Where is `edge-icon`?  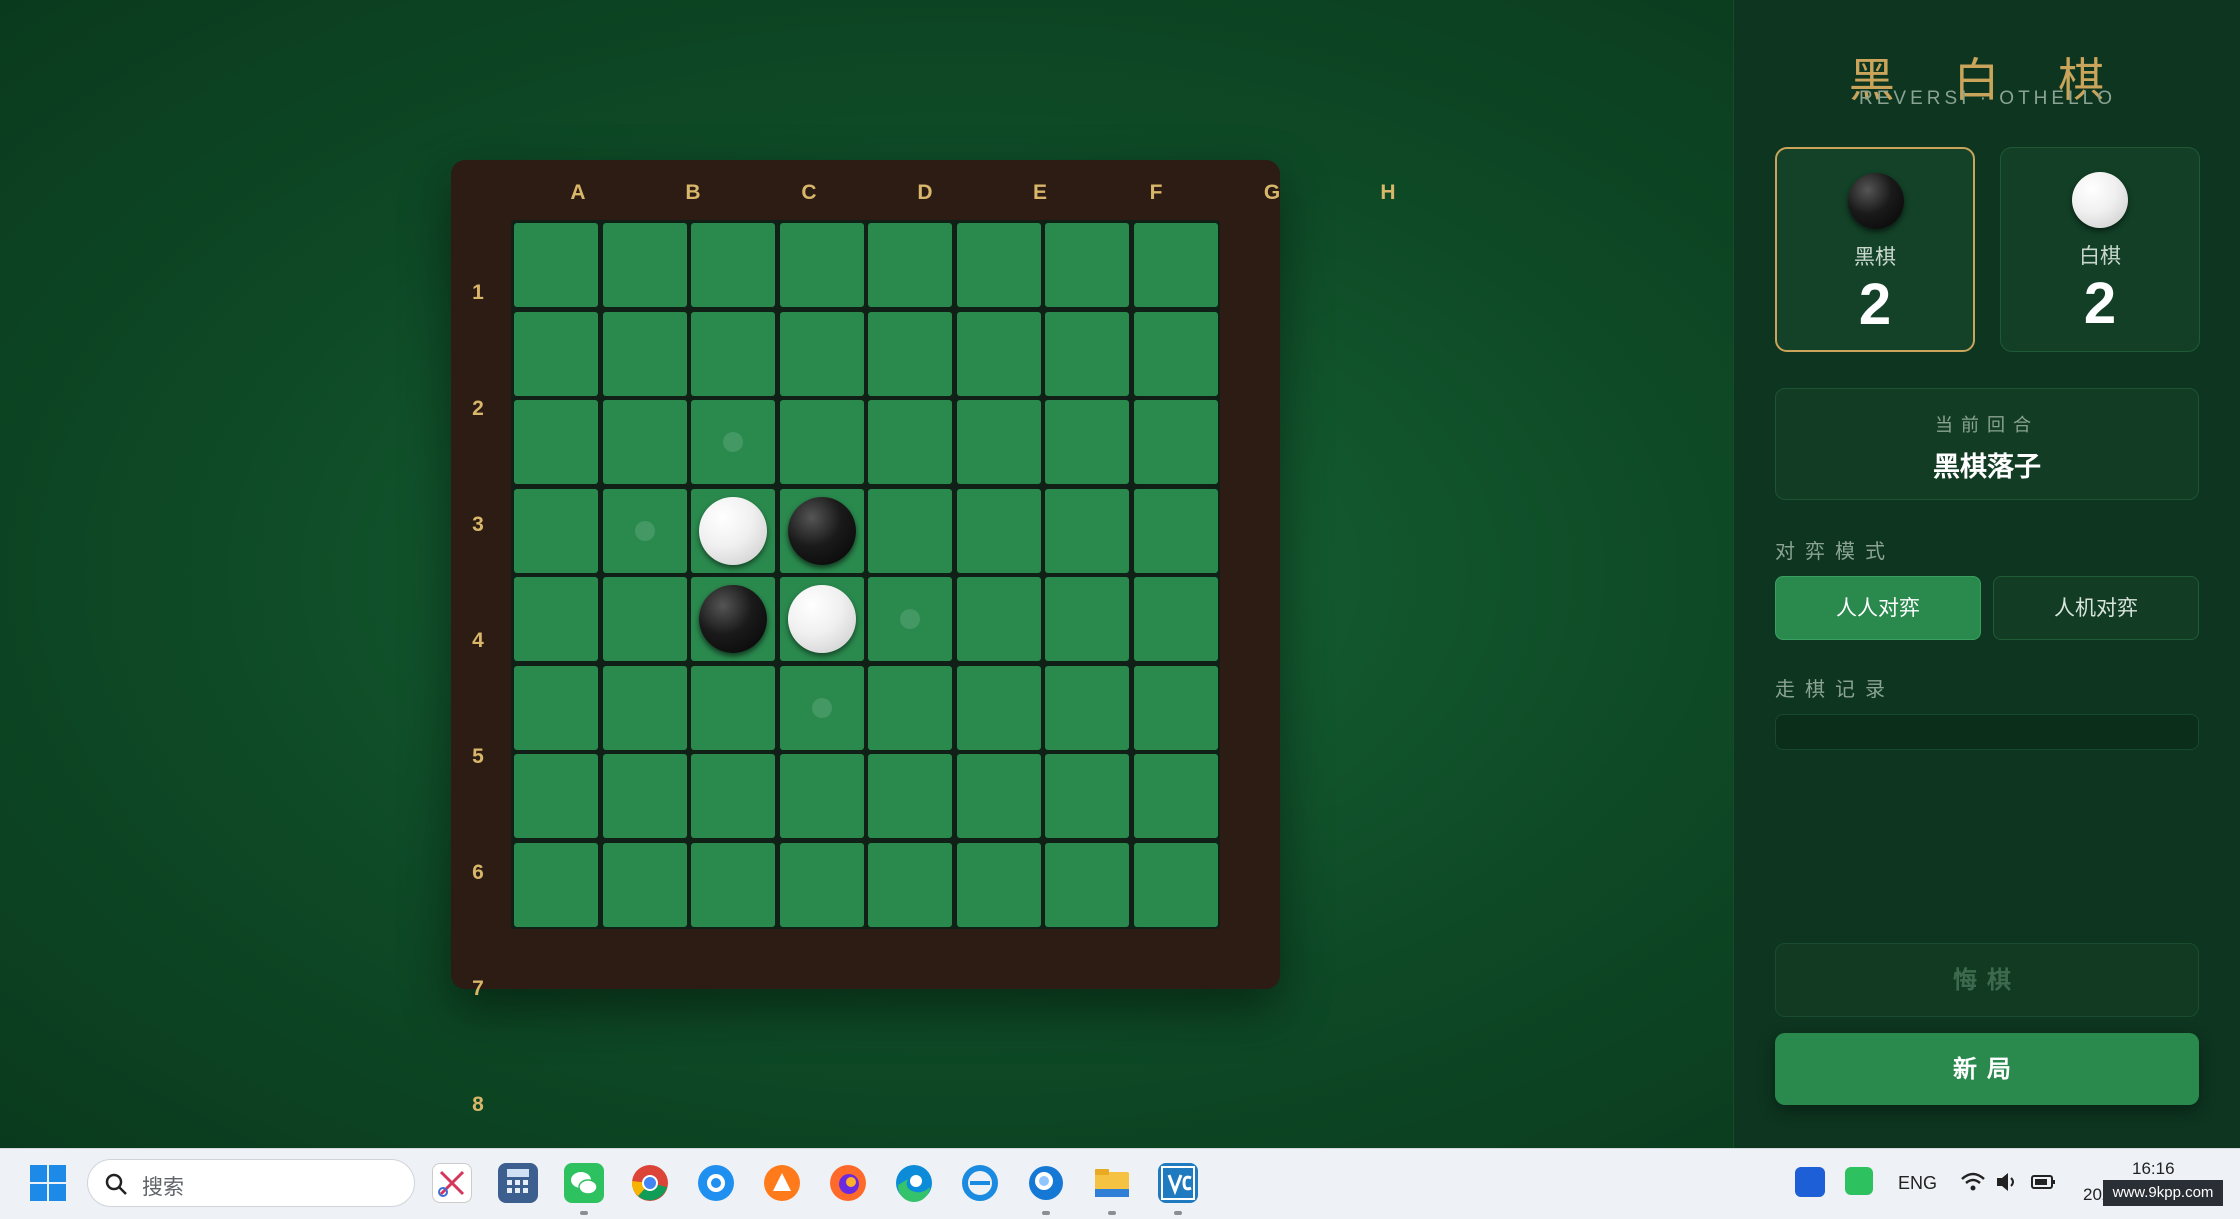
edge-icon is located at coordinates (914, 1183).